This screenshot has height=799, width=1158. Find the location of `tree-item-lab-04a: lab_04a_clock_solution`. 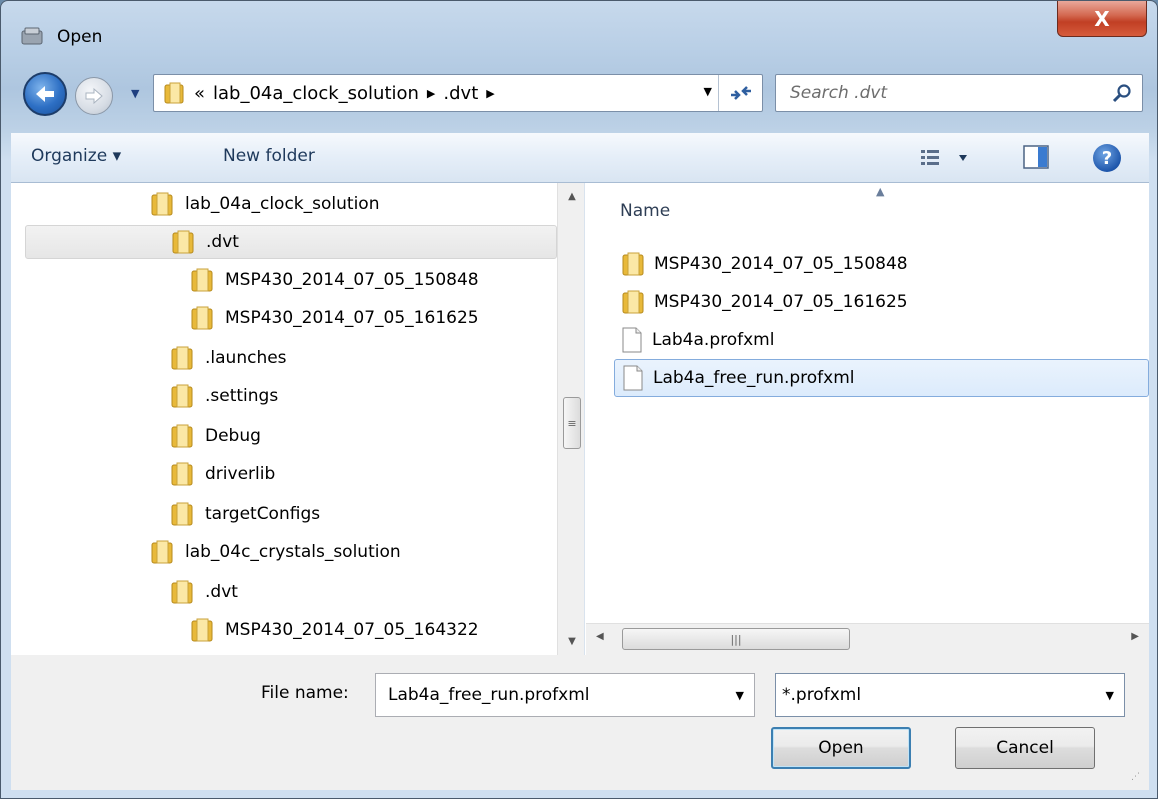

tree-item-lab-04a: lab_04a_clock_solution is located at coordinates (265, 204).